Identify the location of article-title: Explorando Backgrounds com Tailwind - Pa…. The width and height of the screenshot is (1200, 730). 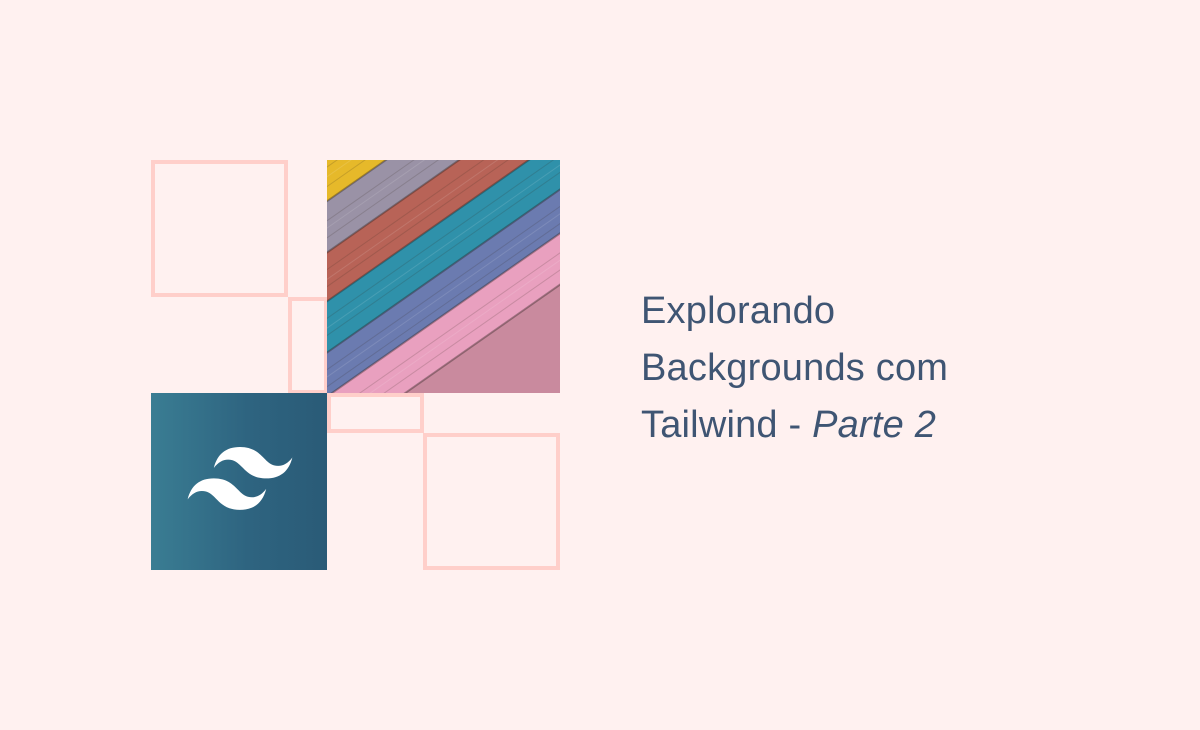
(911, 368).